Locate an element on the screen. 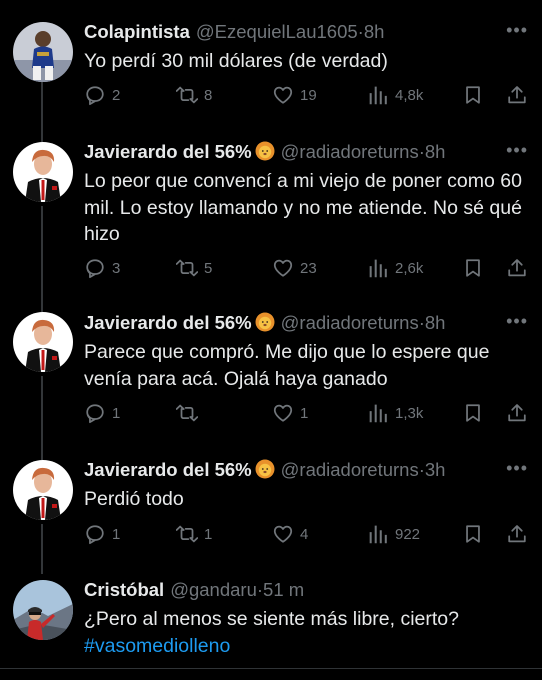  hashtag-link: #vasomediolleno is located at coordinates (307, 646).